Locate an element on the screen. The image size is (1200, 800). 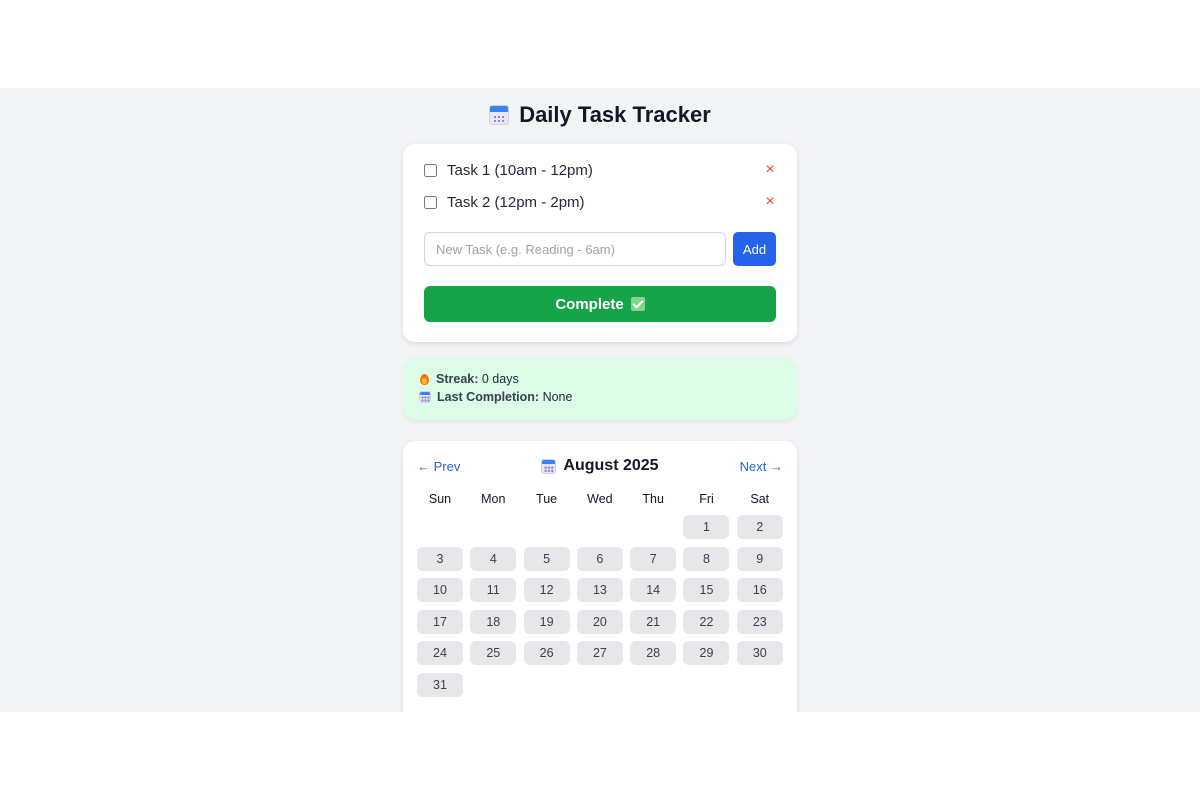
month-title: August 2025 is located at coordinates (600, 466).